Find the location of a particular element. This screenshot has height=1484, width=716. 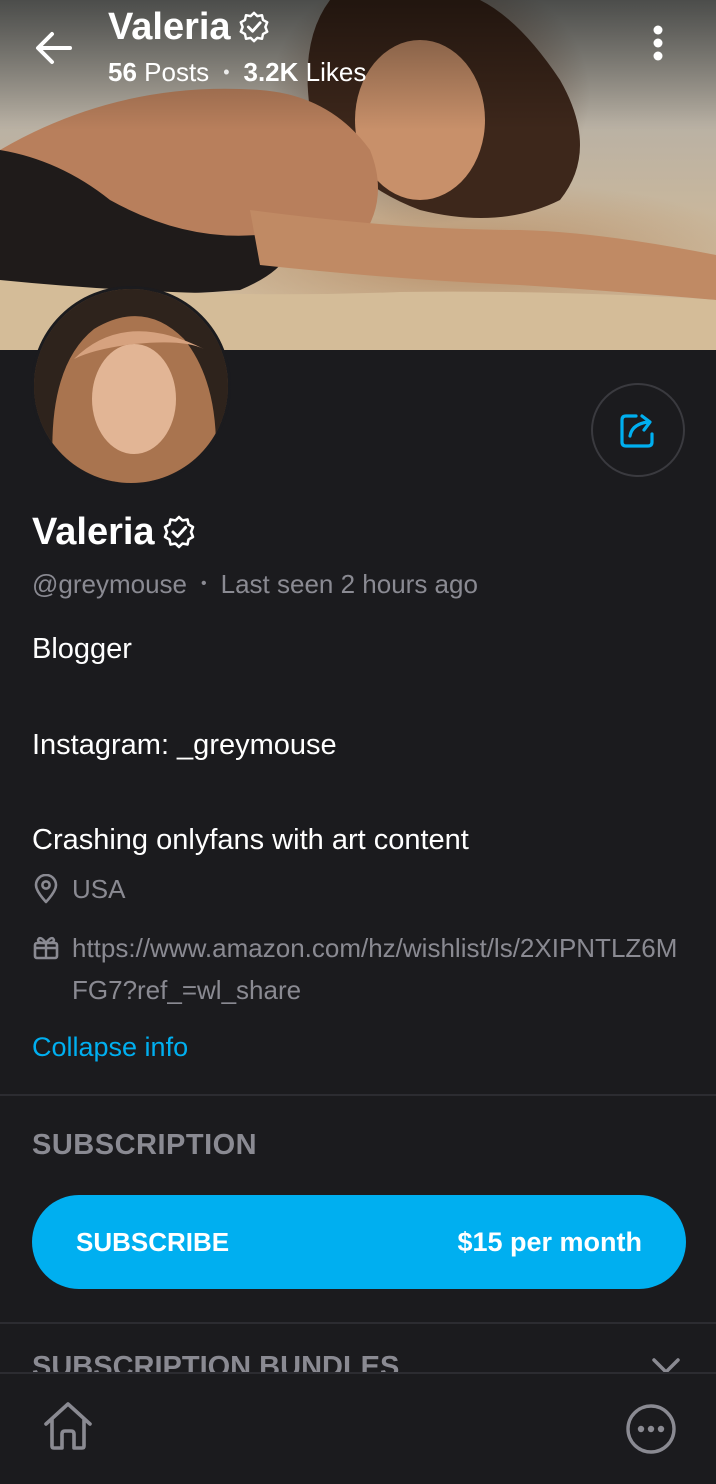

likes-count: 3.2K is located at coordinates (271, 72).